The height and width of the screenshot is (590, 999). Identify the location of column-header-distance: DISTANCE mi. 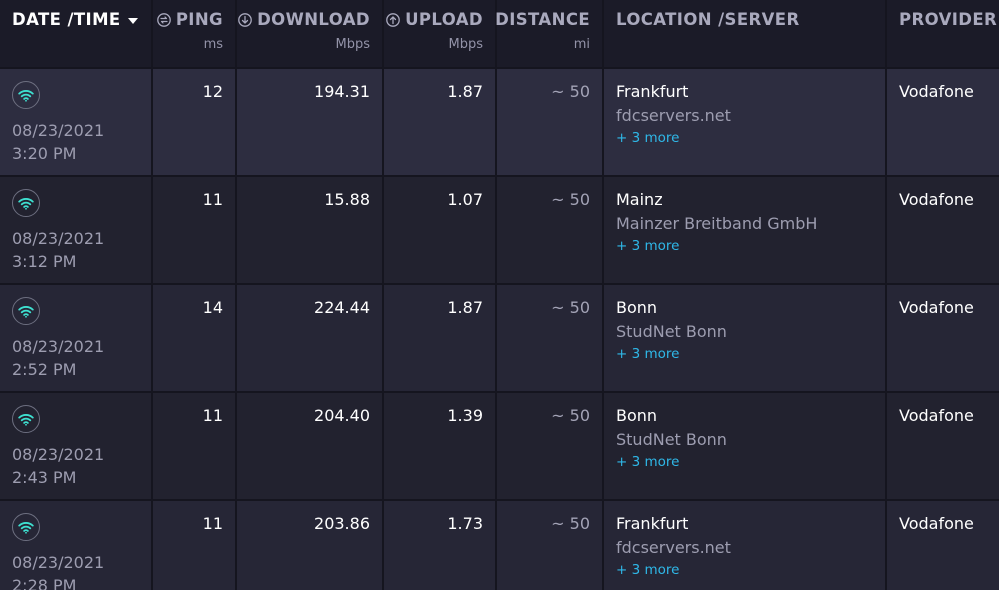
(549, 33).